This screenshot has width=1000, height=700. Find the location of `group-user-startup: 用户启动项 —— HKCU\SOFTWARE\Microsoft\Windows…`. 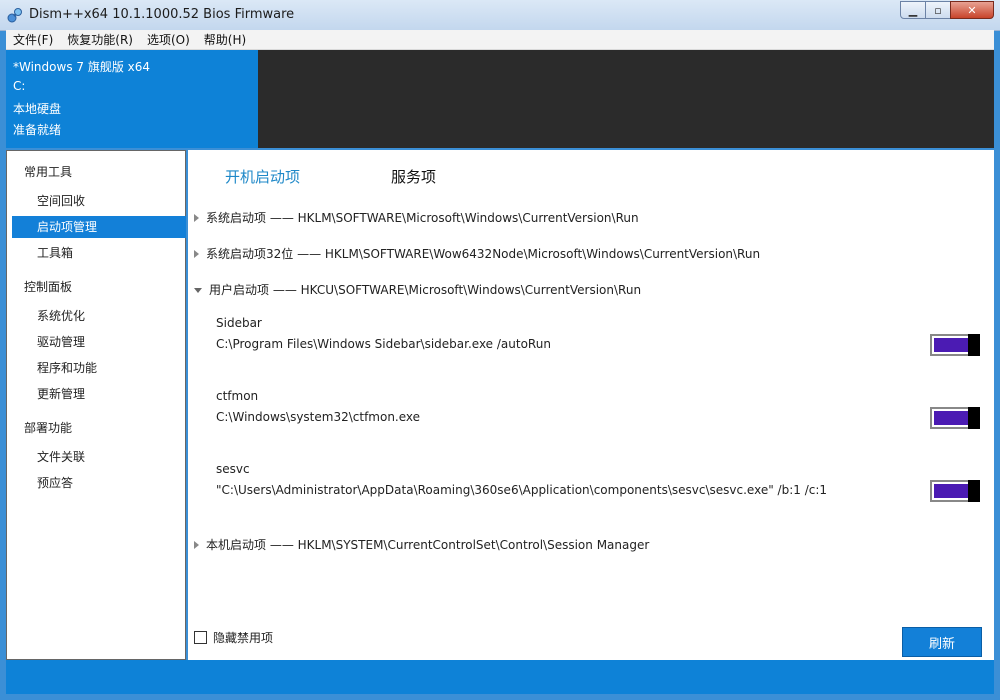

group-user-startup: 用户启动项 —— HKCU\SOFTWARE\Microsoft\Windows… is located at coordinates (417, 289).